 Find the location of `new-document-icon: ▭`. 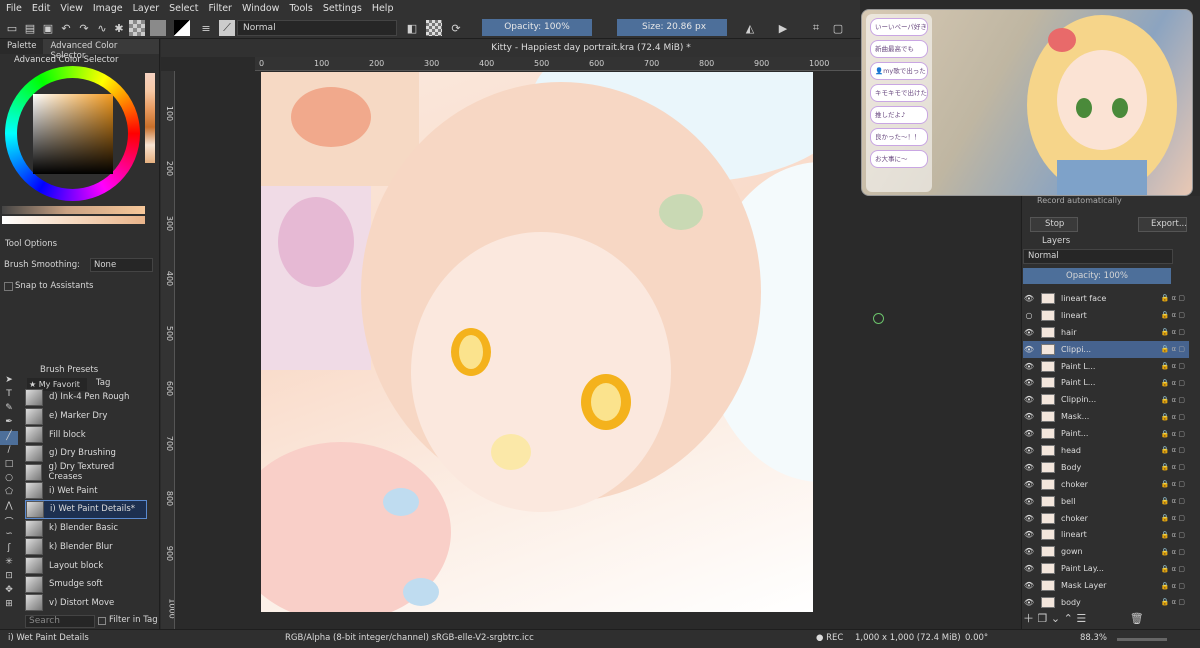

new-document-icon: ▭ is located at coordinates (12, 28).